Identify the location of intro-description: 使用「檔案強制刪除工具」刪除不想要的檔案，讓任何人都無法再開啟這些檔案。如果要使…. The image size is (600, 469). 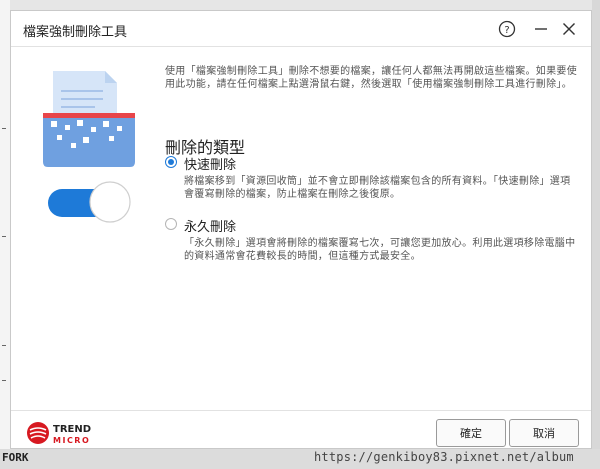
(371, 78).